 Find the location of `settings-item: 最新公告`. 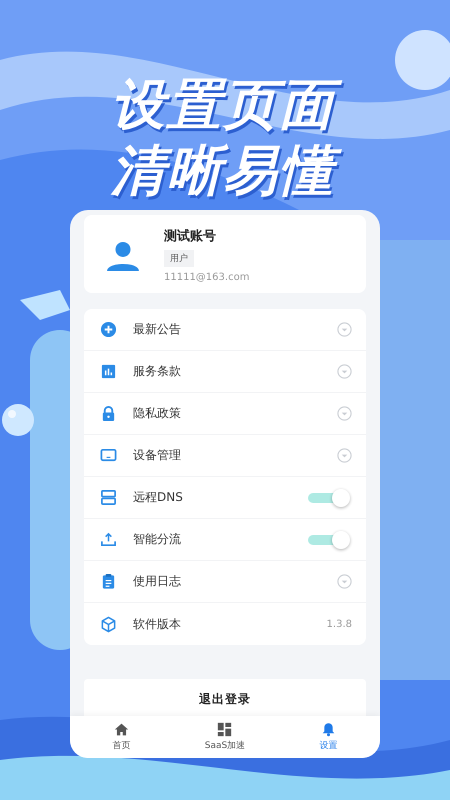

settings-item: 最新公告 is located at coordinates (225, 330).